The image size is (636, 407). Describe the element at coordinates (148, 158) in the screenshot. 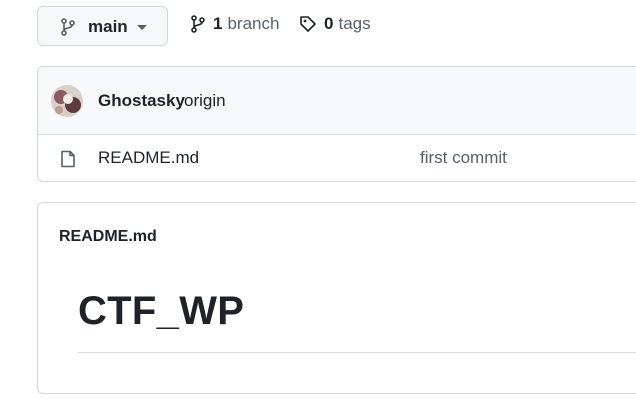

I see `file-name-link: README.md` at that location.